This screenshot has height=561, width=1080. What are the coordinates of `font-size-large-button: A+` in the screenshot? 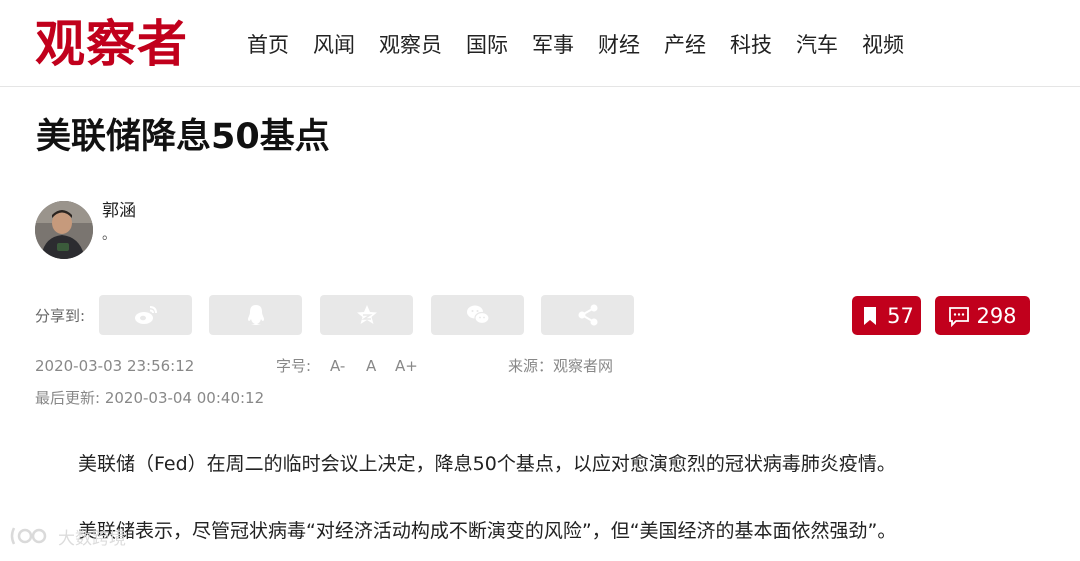 It's located at (406, 366).